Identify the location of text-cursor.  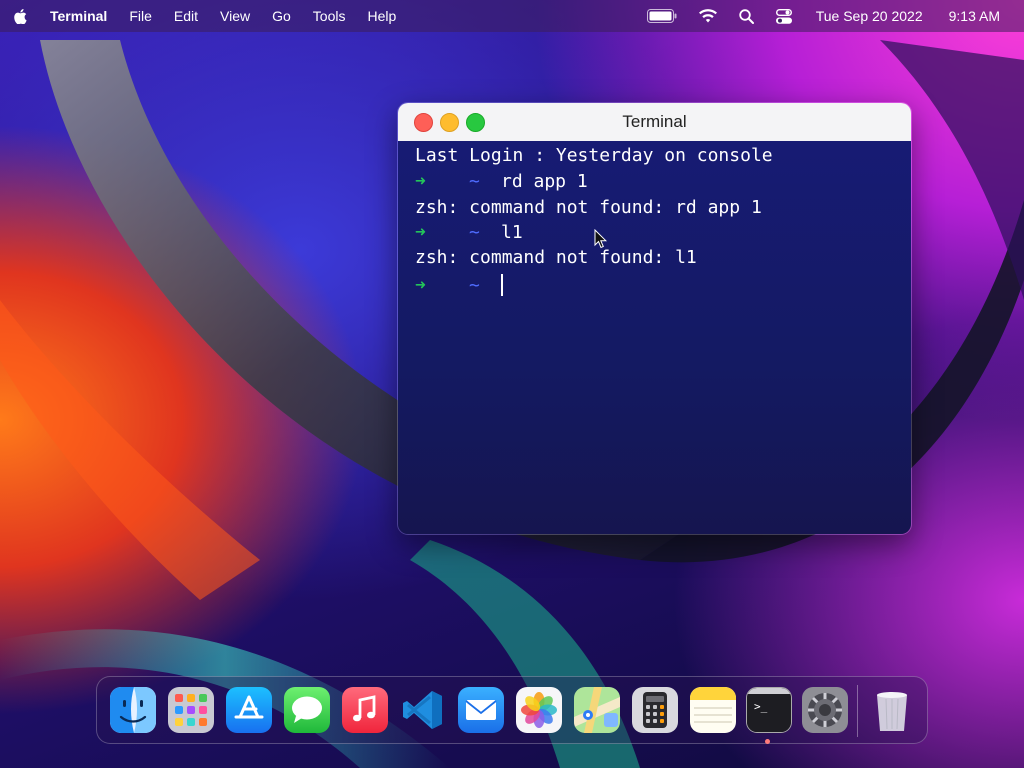
(502, 285).